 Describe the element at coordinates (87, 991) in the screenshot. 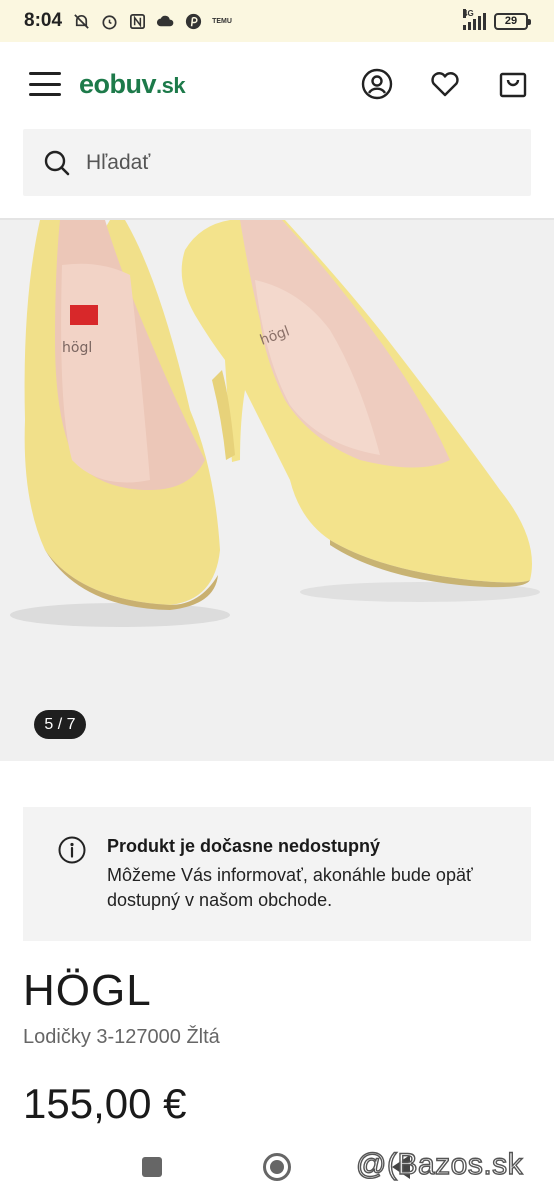

I see `product-brand: HÖGL` at that location.